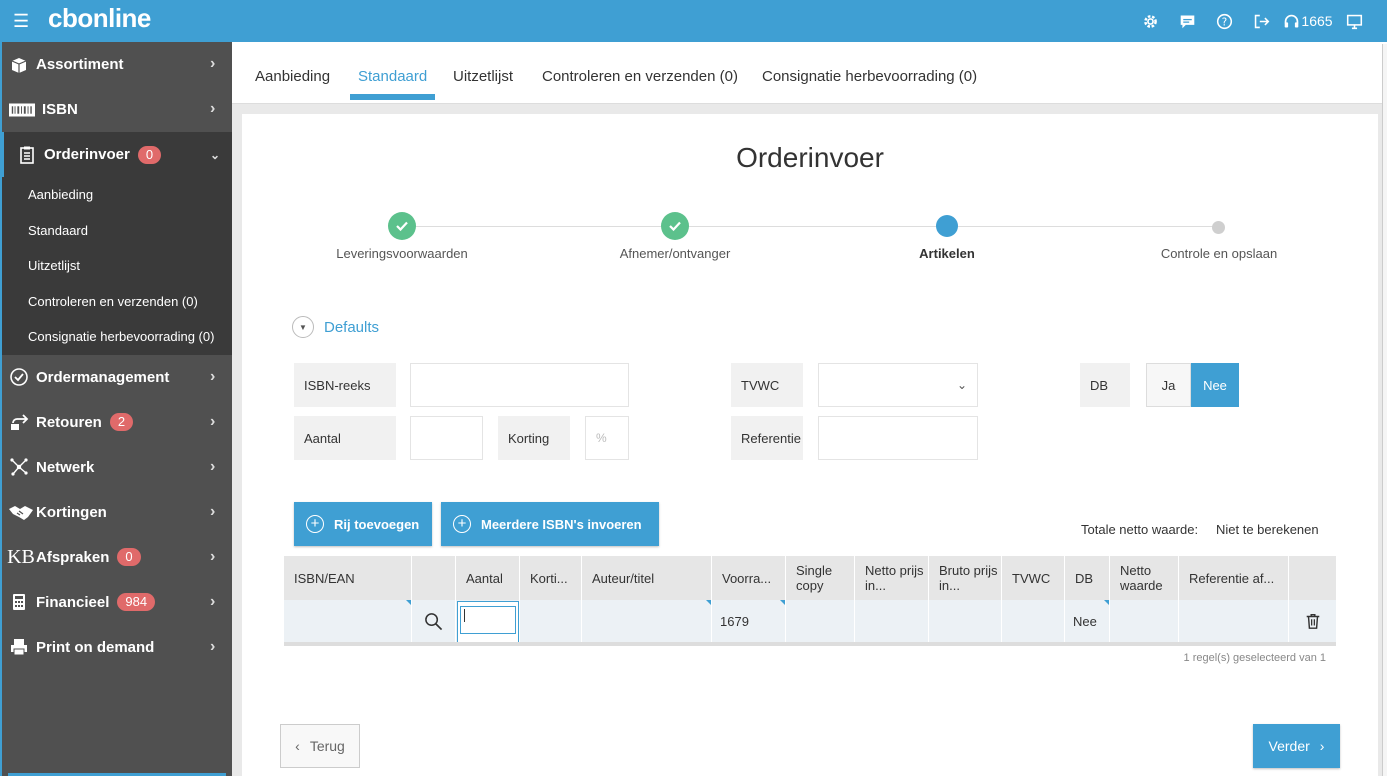  Describe the element at coordinates (1254, 658) in the screenshot. I see `selection-count: 1 regel(s) geselecteerd van 1` at that location.